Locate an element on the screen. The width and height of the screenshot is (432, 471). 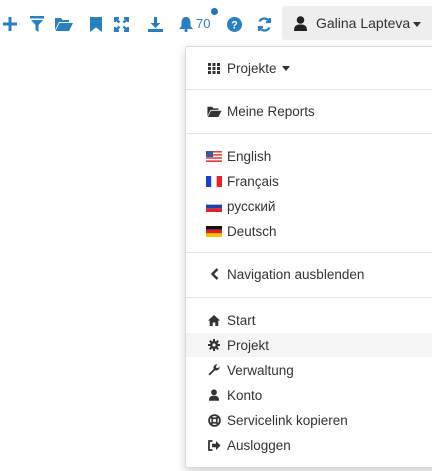
language-label: Deutsch is located at coordinates (252, 231).